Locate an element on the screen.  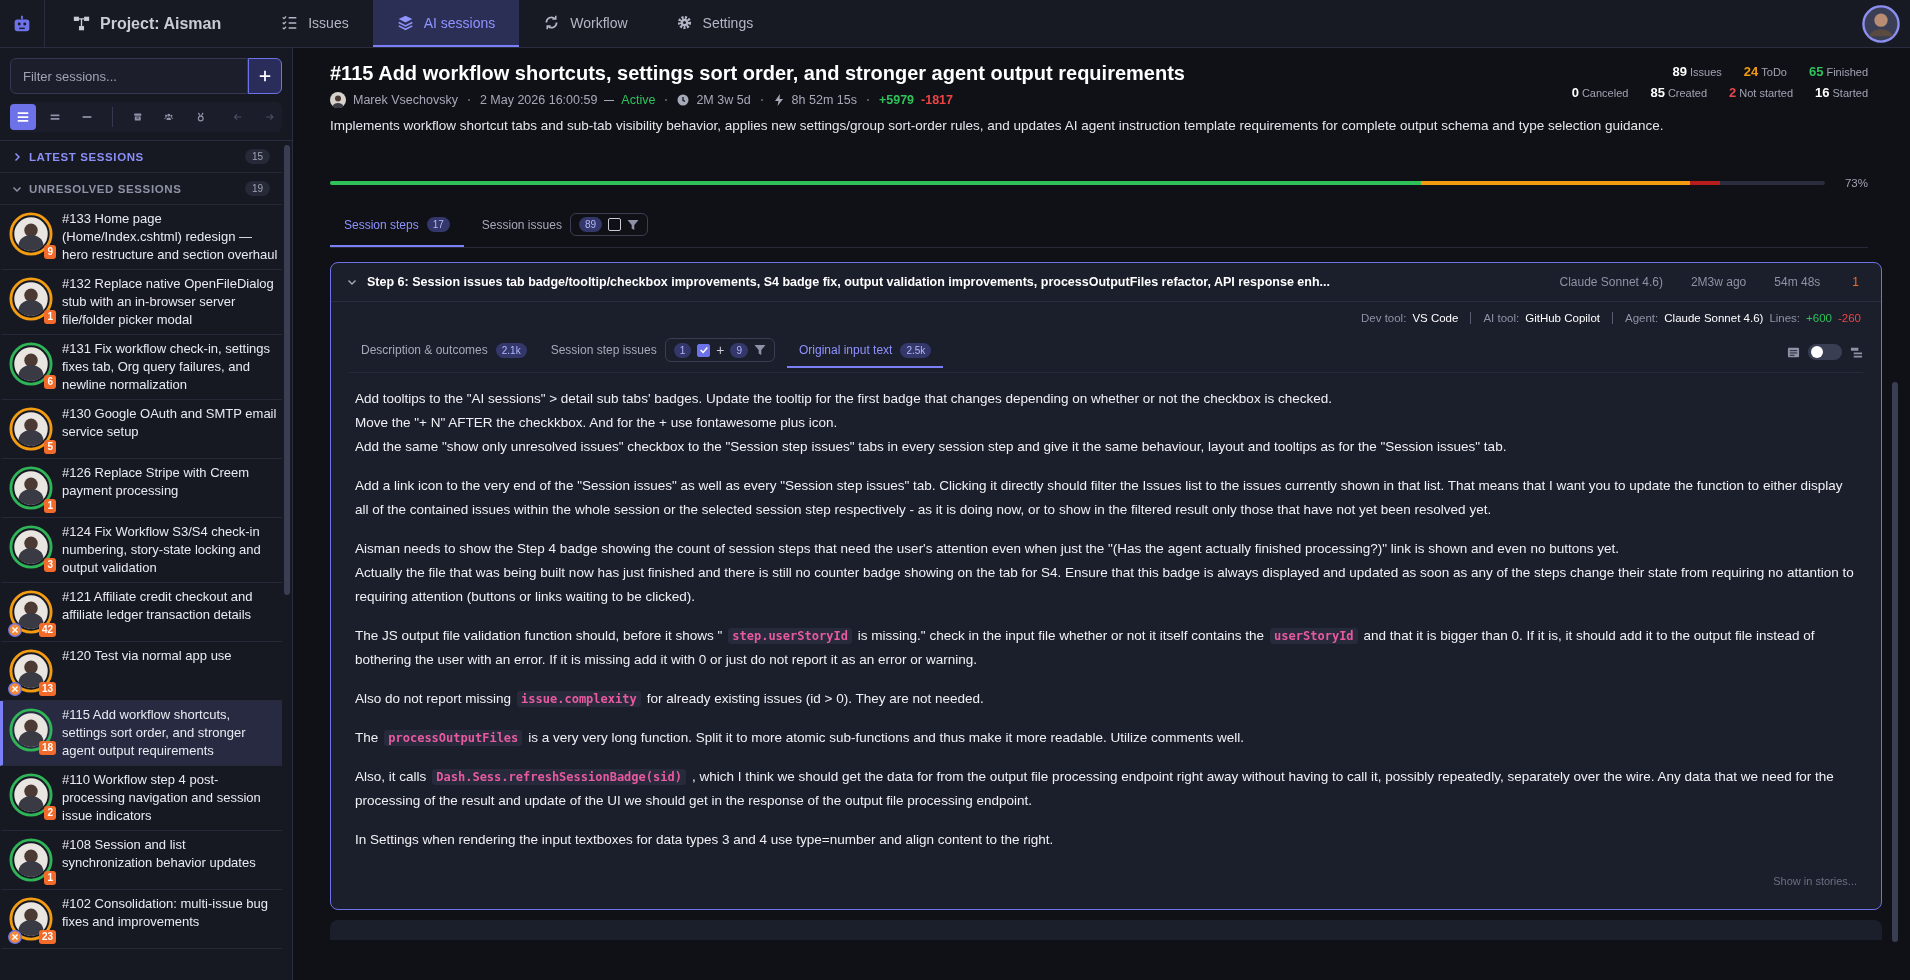
session-duration: 8h 52m 15s is located at coordinates (824, 100).